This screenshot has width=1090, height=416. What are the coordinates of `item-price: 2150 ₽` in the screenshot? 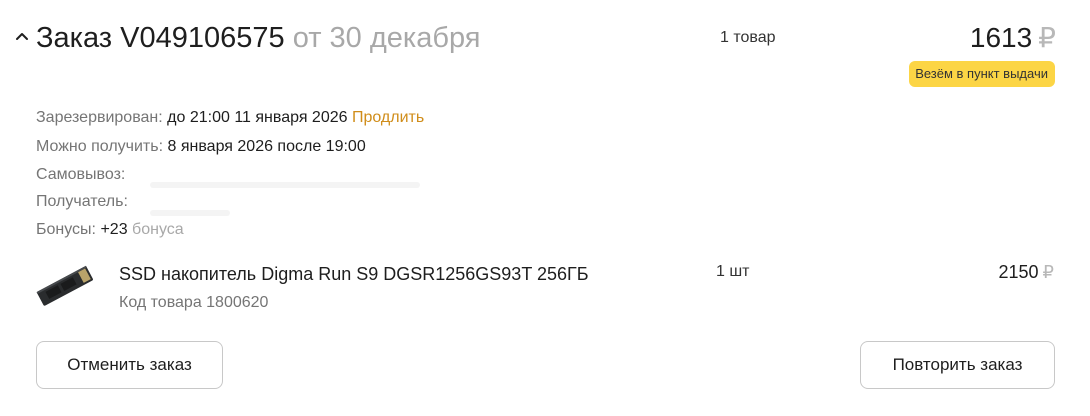 It's located at (1027, 272).